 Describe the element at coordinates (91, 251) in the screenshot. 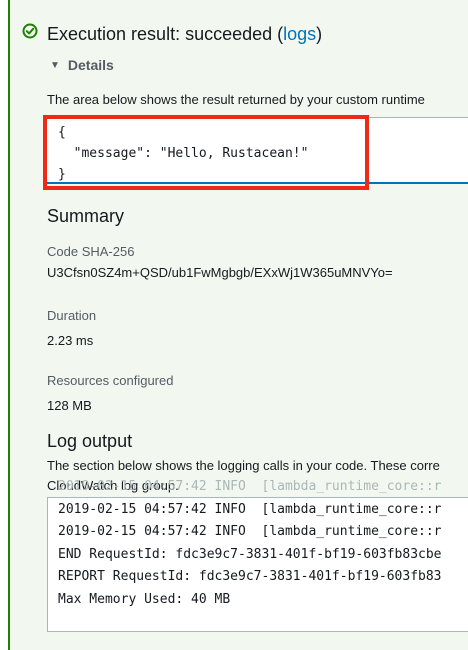

I see `code-sha-label: Code SHA-256` at that location.